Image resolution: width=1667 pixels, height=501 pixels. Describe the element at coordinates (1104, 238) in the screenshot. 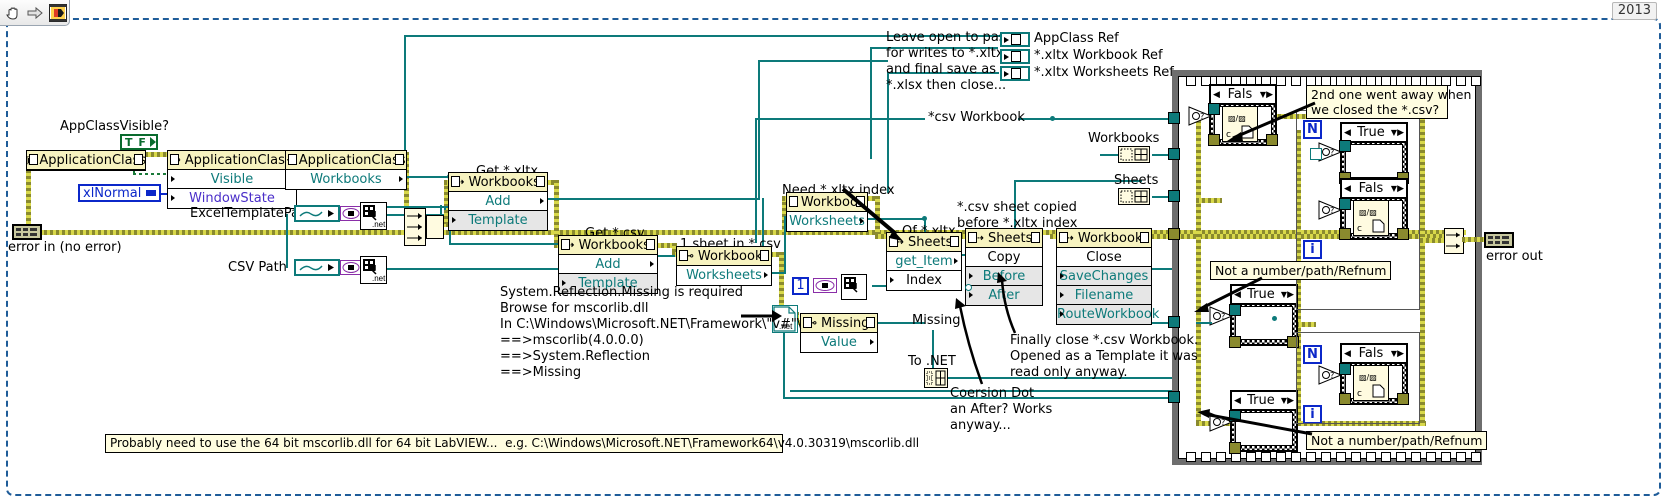

I see `node-header: ⇢ Workbook` at that location.